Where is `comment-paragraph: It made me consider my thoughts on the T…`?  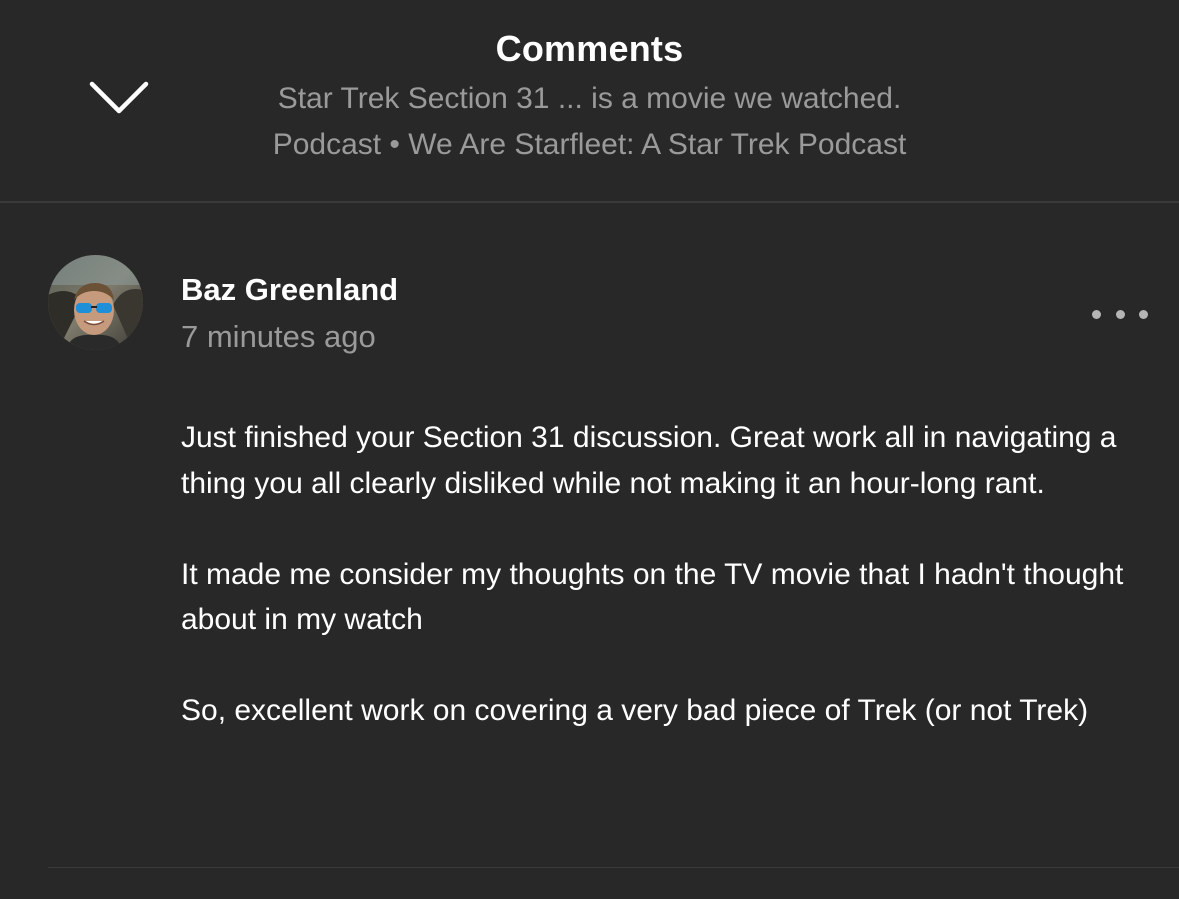 comment-paragraph: It made me consider my thoughts on the T… is located at coordinates (652, 597).